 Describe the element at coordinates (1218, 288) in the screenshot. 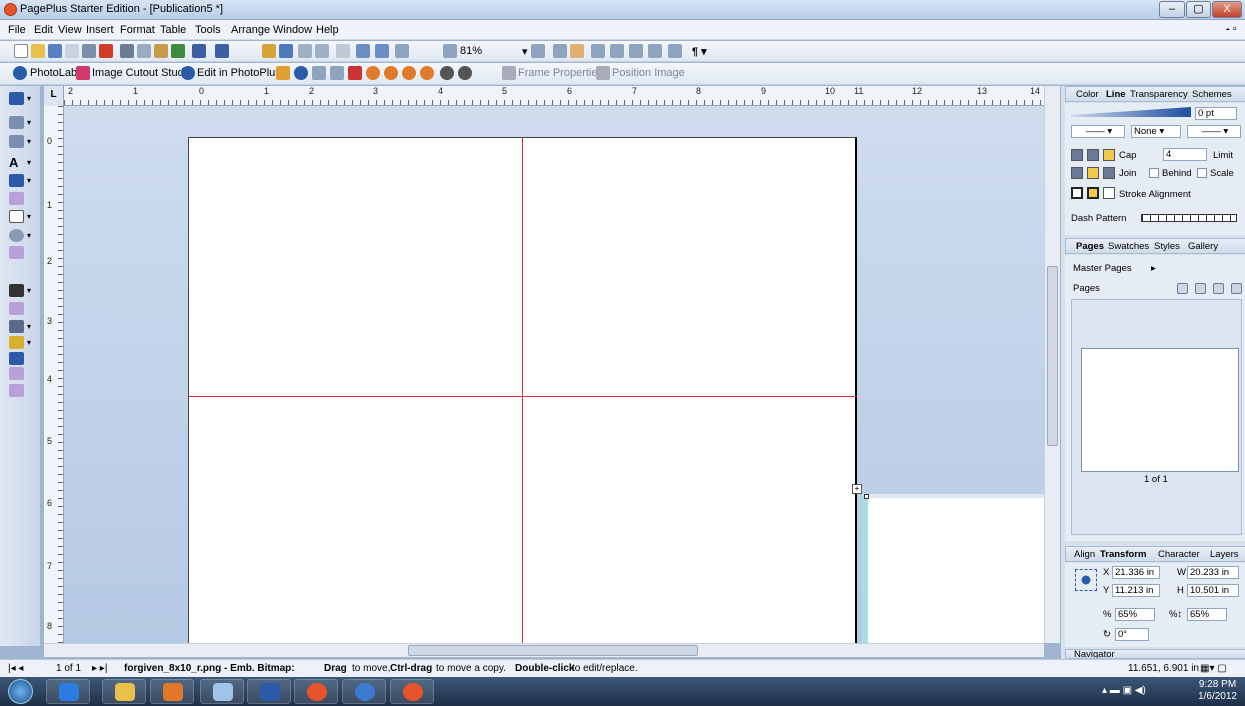

I see `delete-page-icon` at that location.